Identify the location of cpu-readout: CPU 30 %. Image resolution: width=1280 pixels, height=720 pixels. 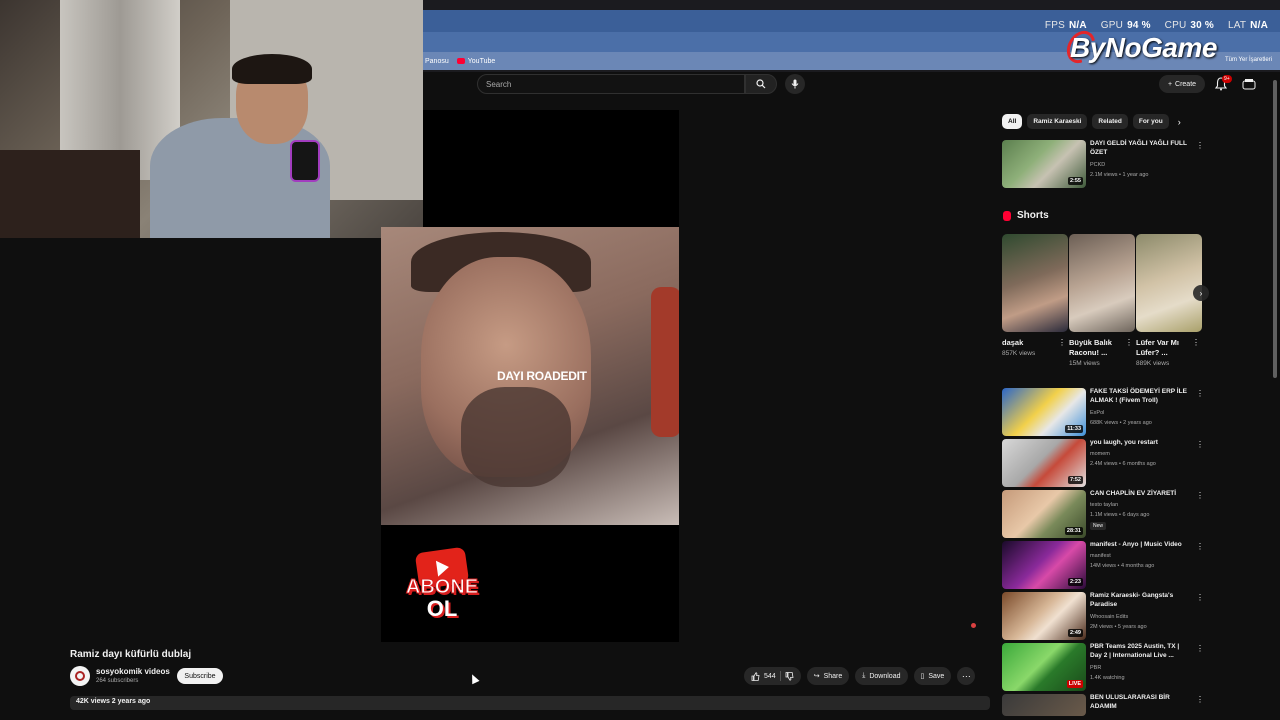
(1189, 25).